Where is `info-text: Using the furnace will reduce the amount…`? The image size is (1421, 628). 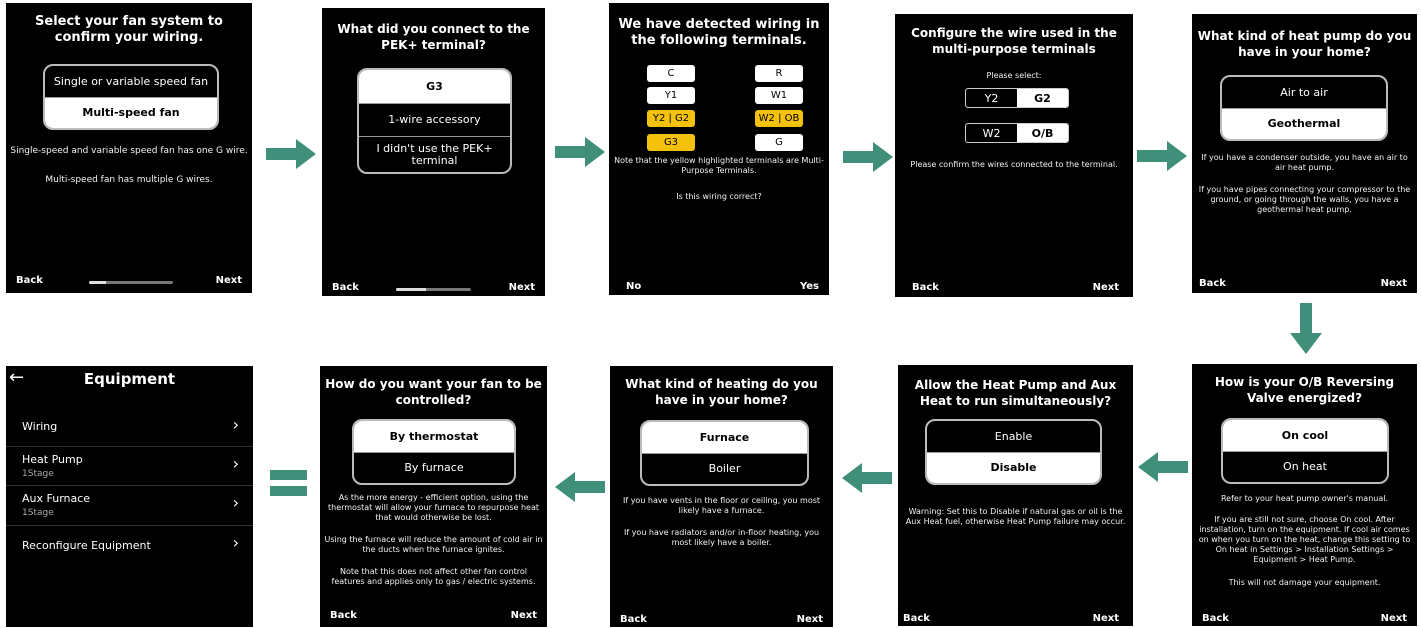 info-text: Using the furnace will reduce the amount… is located at coordinates (433, 544).